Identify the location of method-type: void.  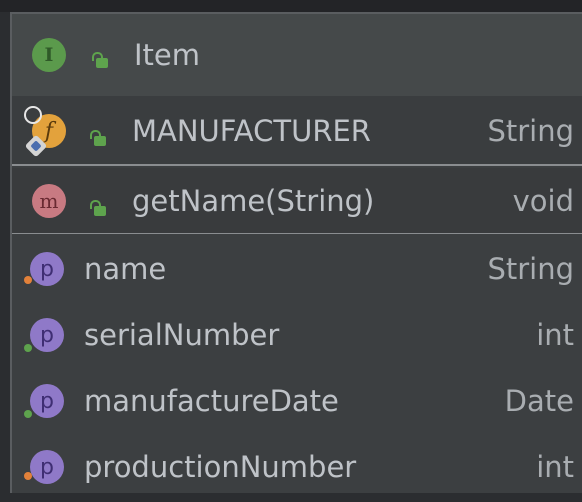
(543, 201).